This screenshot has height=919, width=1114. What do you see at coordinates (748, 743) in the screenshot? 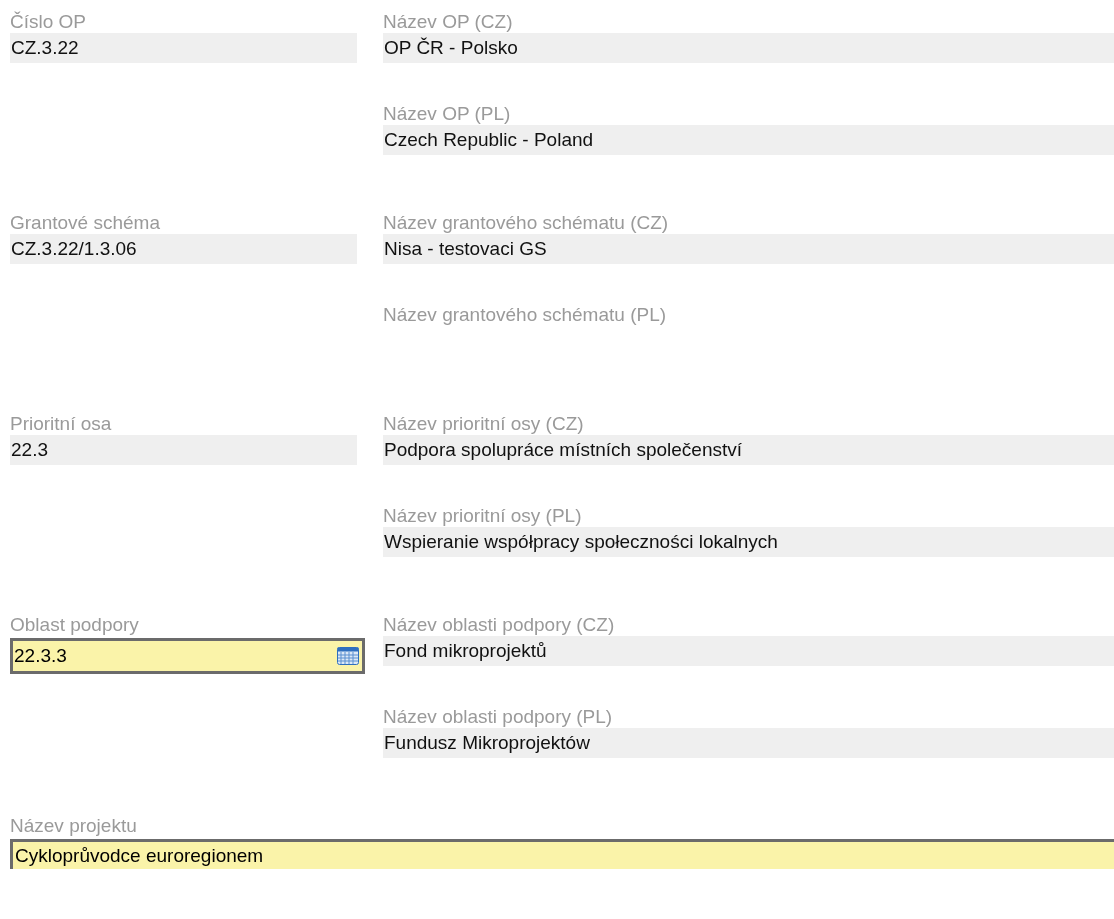
I see `field-value: Fundusz Mikroprojektów` at bounding box center [748, 743].